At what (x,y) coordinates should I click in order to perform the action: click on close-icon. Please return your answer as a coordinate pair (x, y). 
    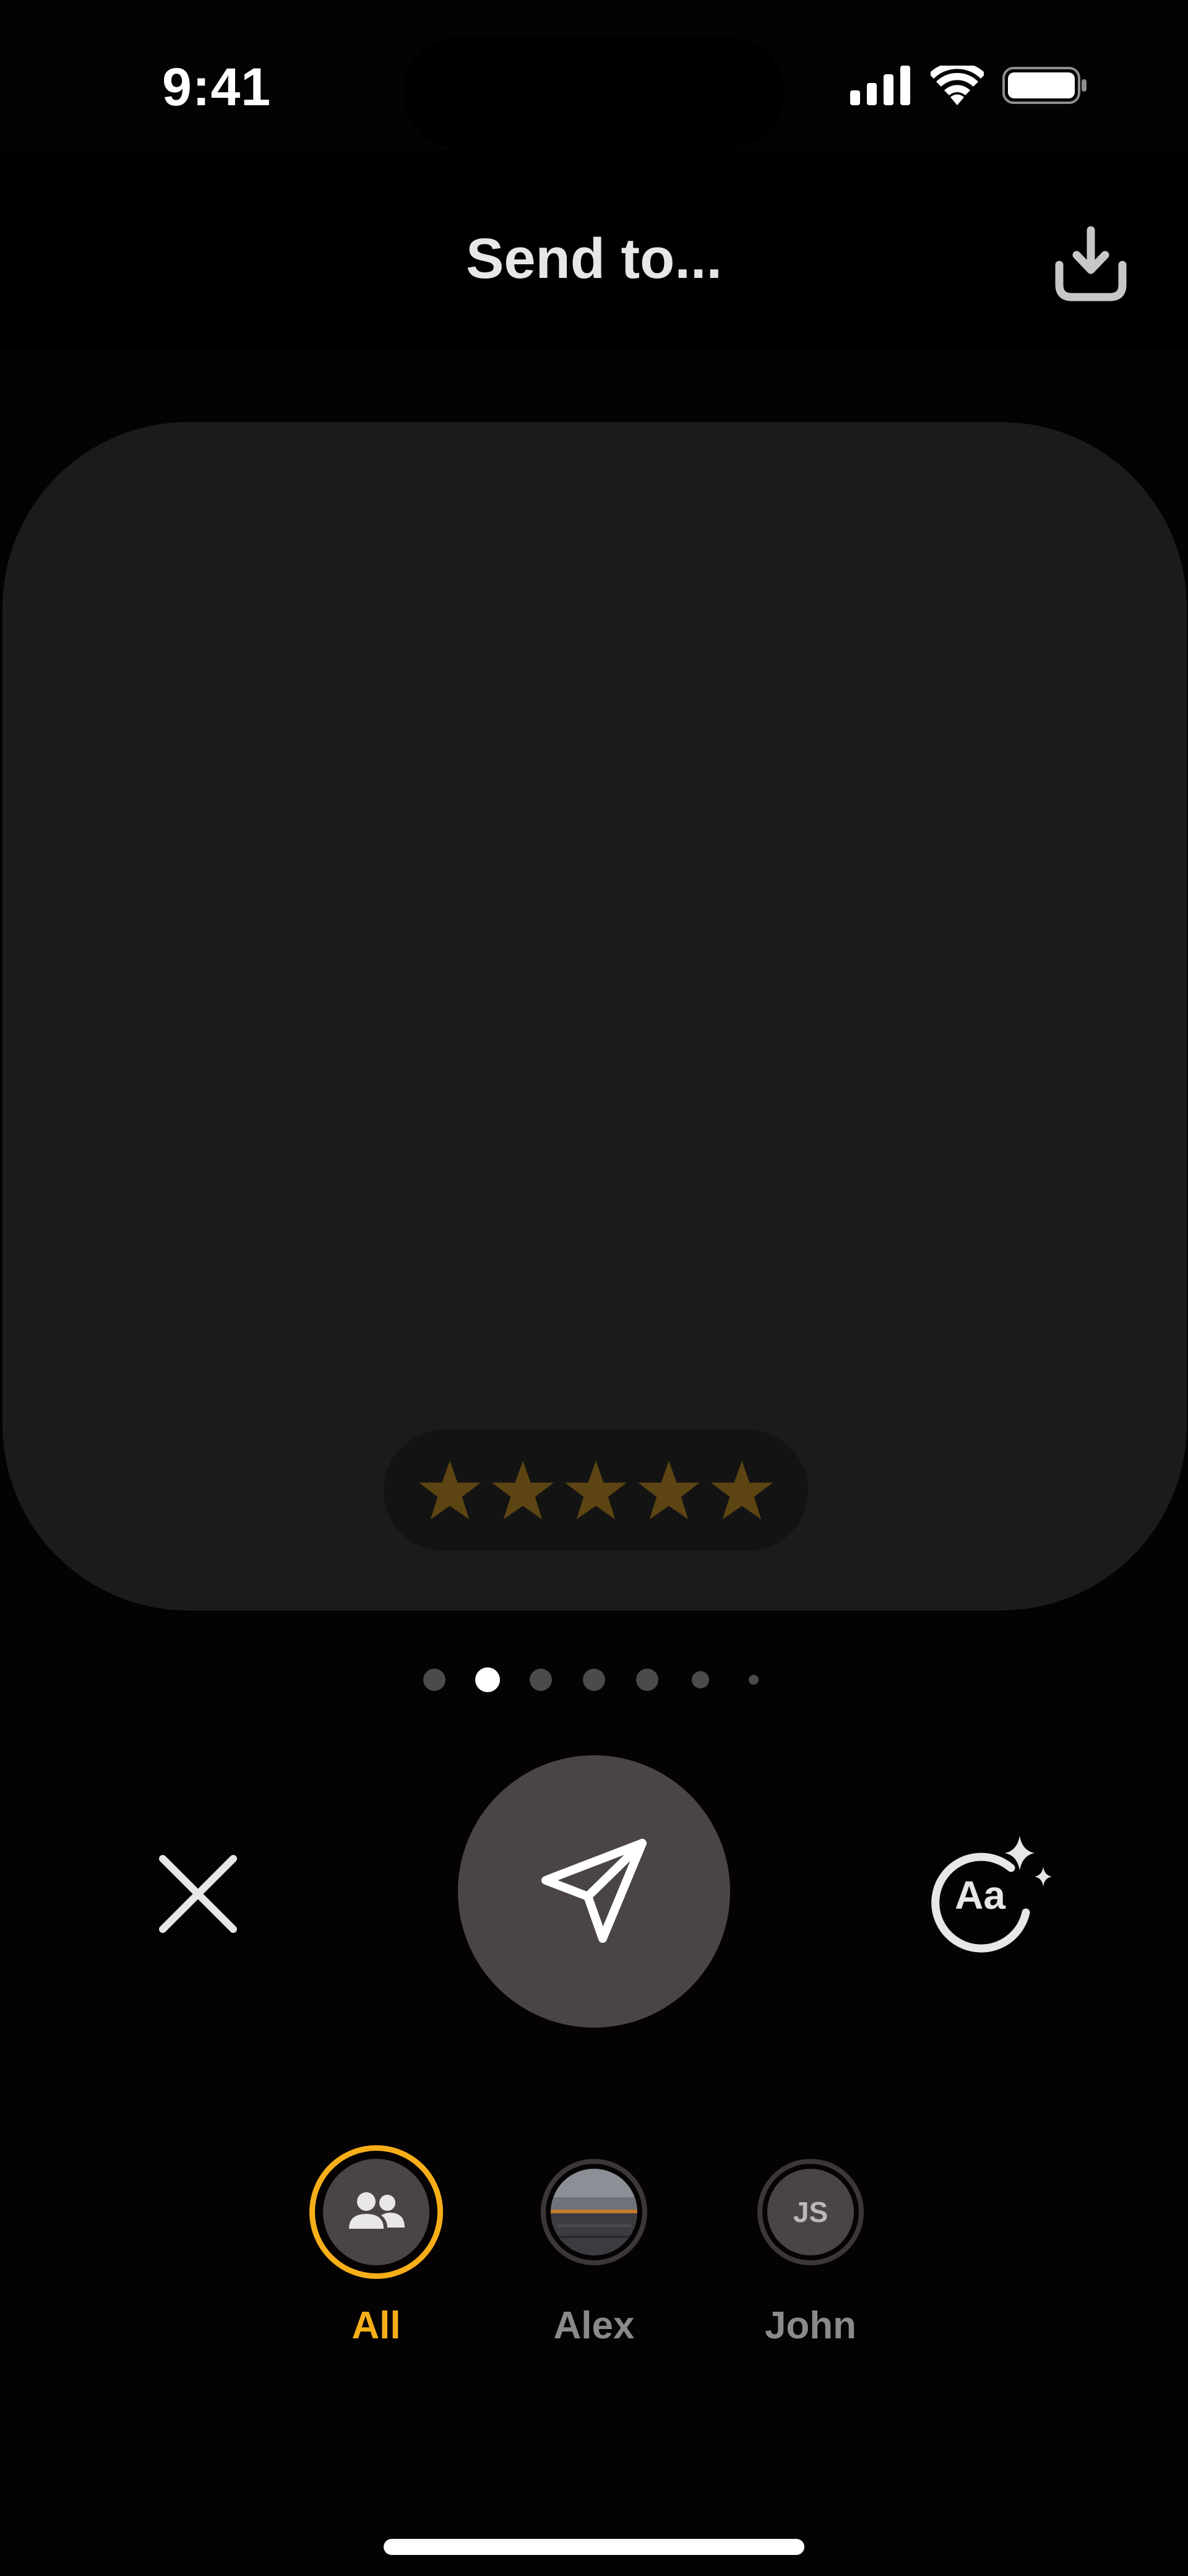
    Looking at the image, I should click on (198, 1894).